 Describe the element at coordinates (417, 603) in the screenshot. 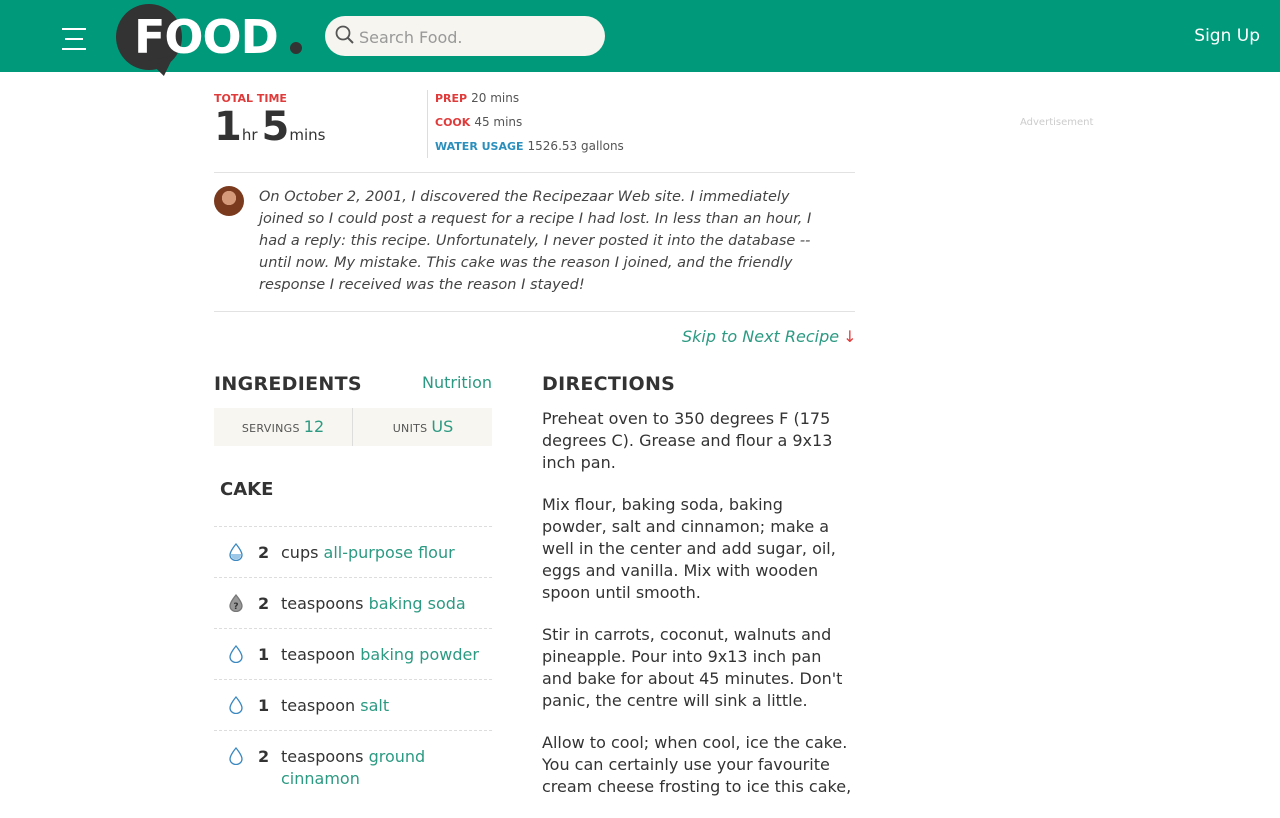

I see `ingredient-name-link: baking soda` at that location.